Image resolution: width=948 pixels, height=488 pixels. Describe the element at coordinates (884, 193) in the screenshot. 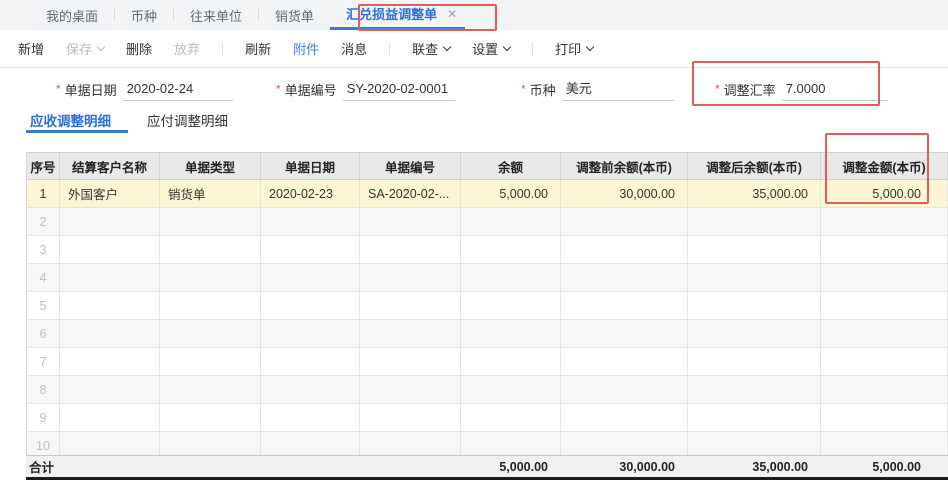

I see `cell-adjust-local: 5,000.00` at that location.